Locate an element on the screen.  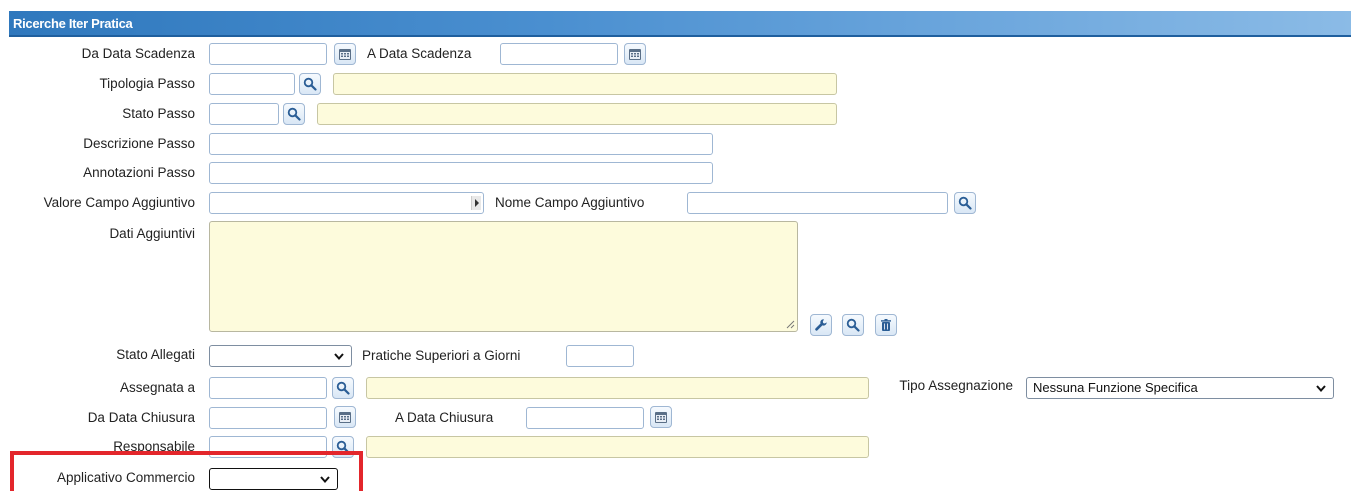
da-data-chiusura-input is located at coordinates (268, 418).